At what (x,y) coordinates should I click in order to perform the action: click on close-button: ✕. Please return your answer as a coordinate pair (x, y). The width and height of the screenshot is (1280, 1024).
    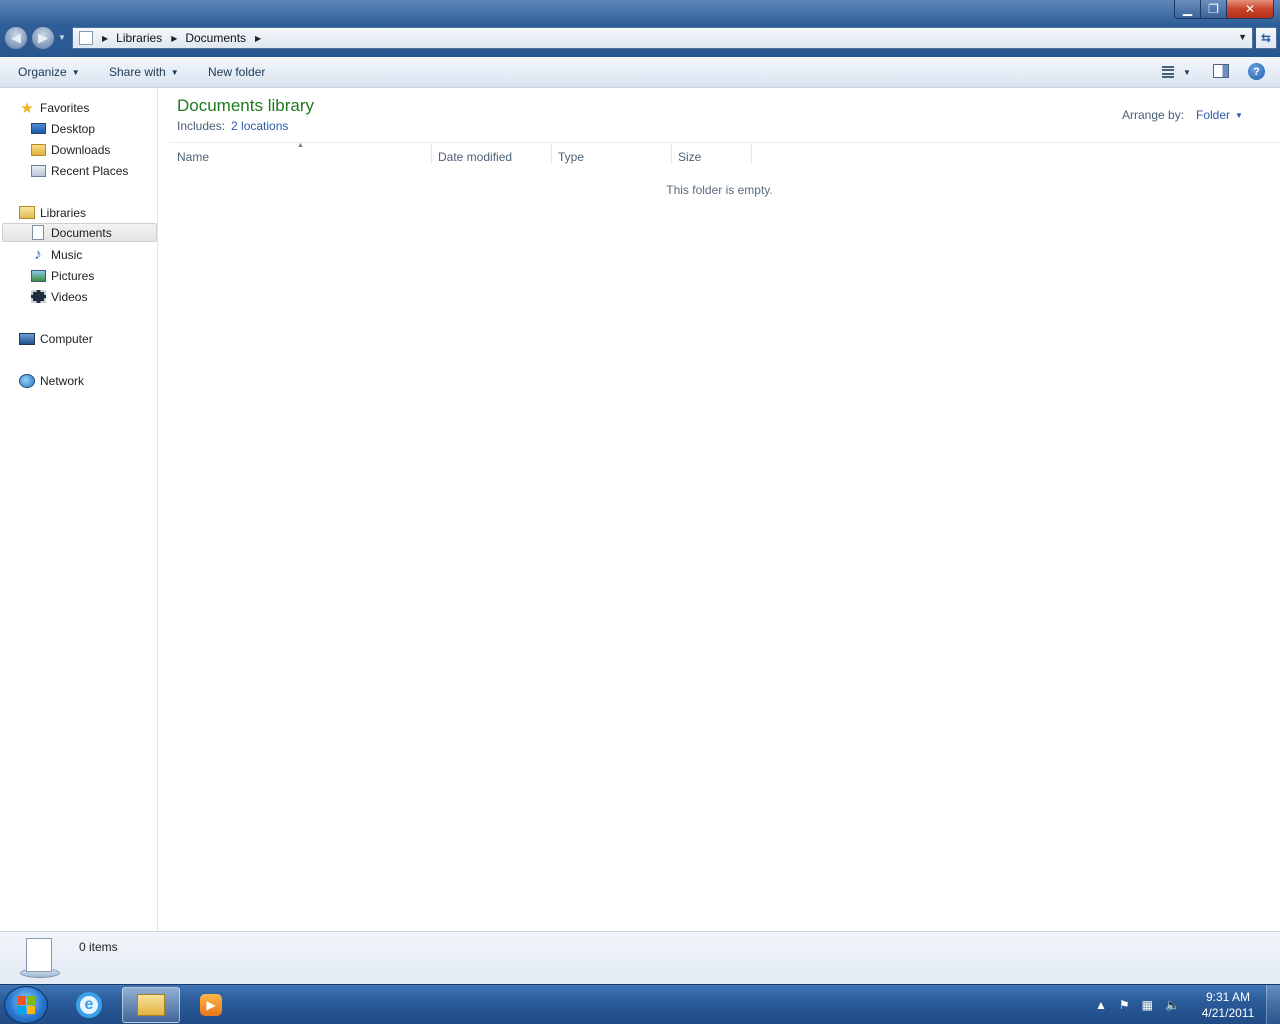
    Looking at the image, I should click on (1250, 9).